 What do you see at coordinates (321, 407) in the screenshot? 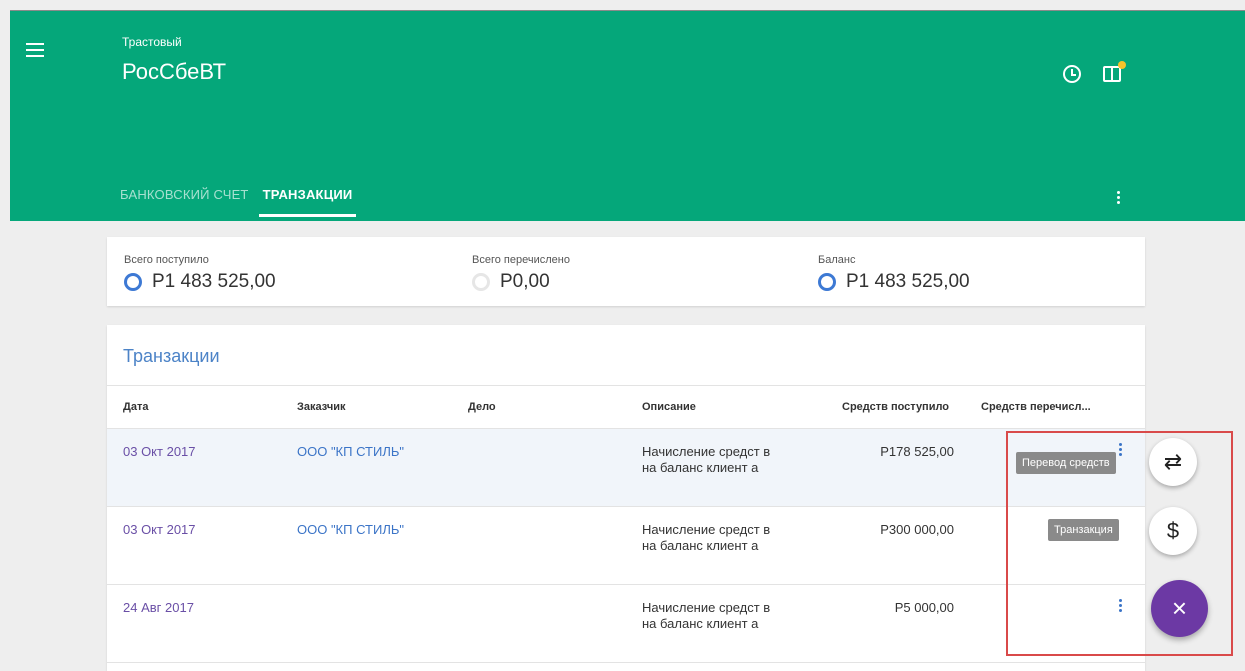
I see `col-customer: Заказчик` at bounding box center [321, 407].